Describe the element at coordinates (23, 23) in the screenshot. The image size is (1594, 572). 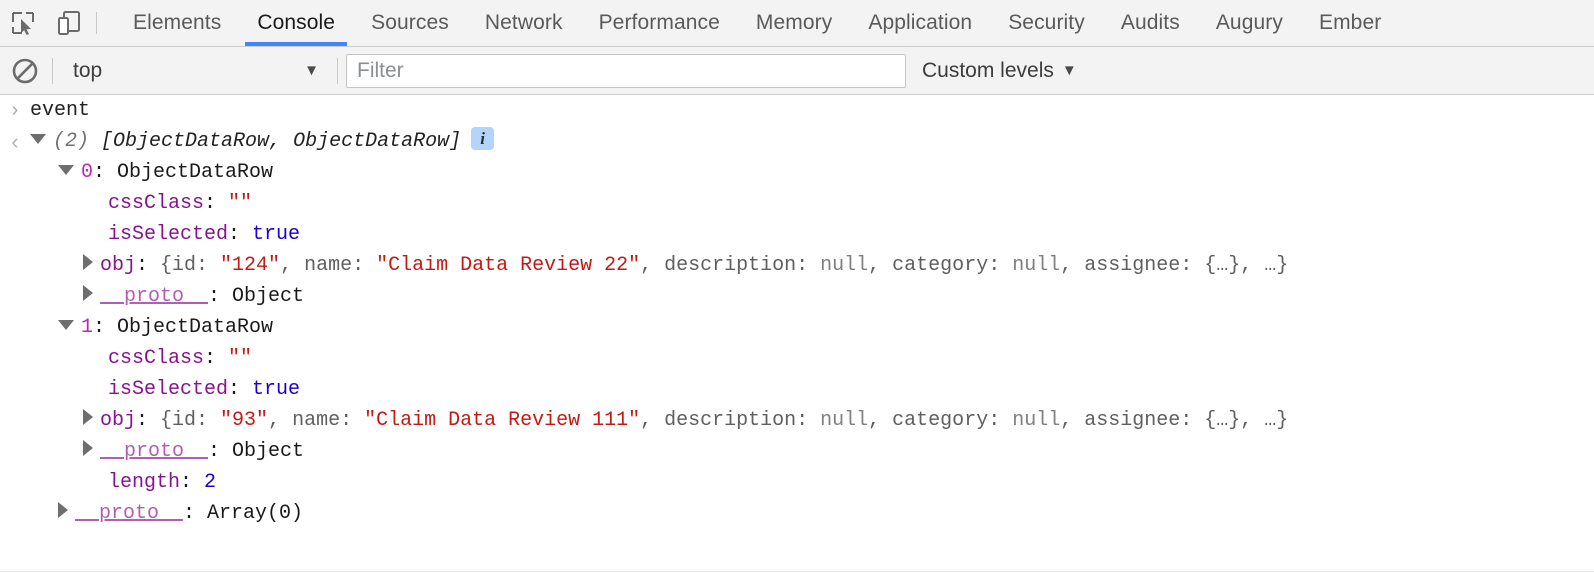
I see `inspect-element-icon` at that location.